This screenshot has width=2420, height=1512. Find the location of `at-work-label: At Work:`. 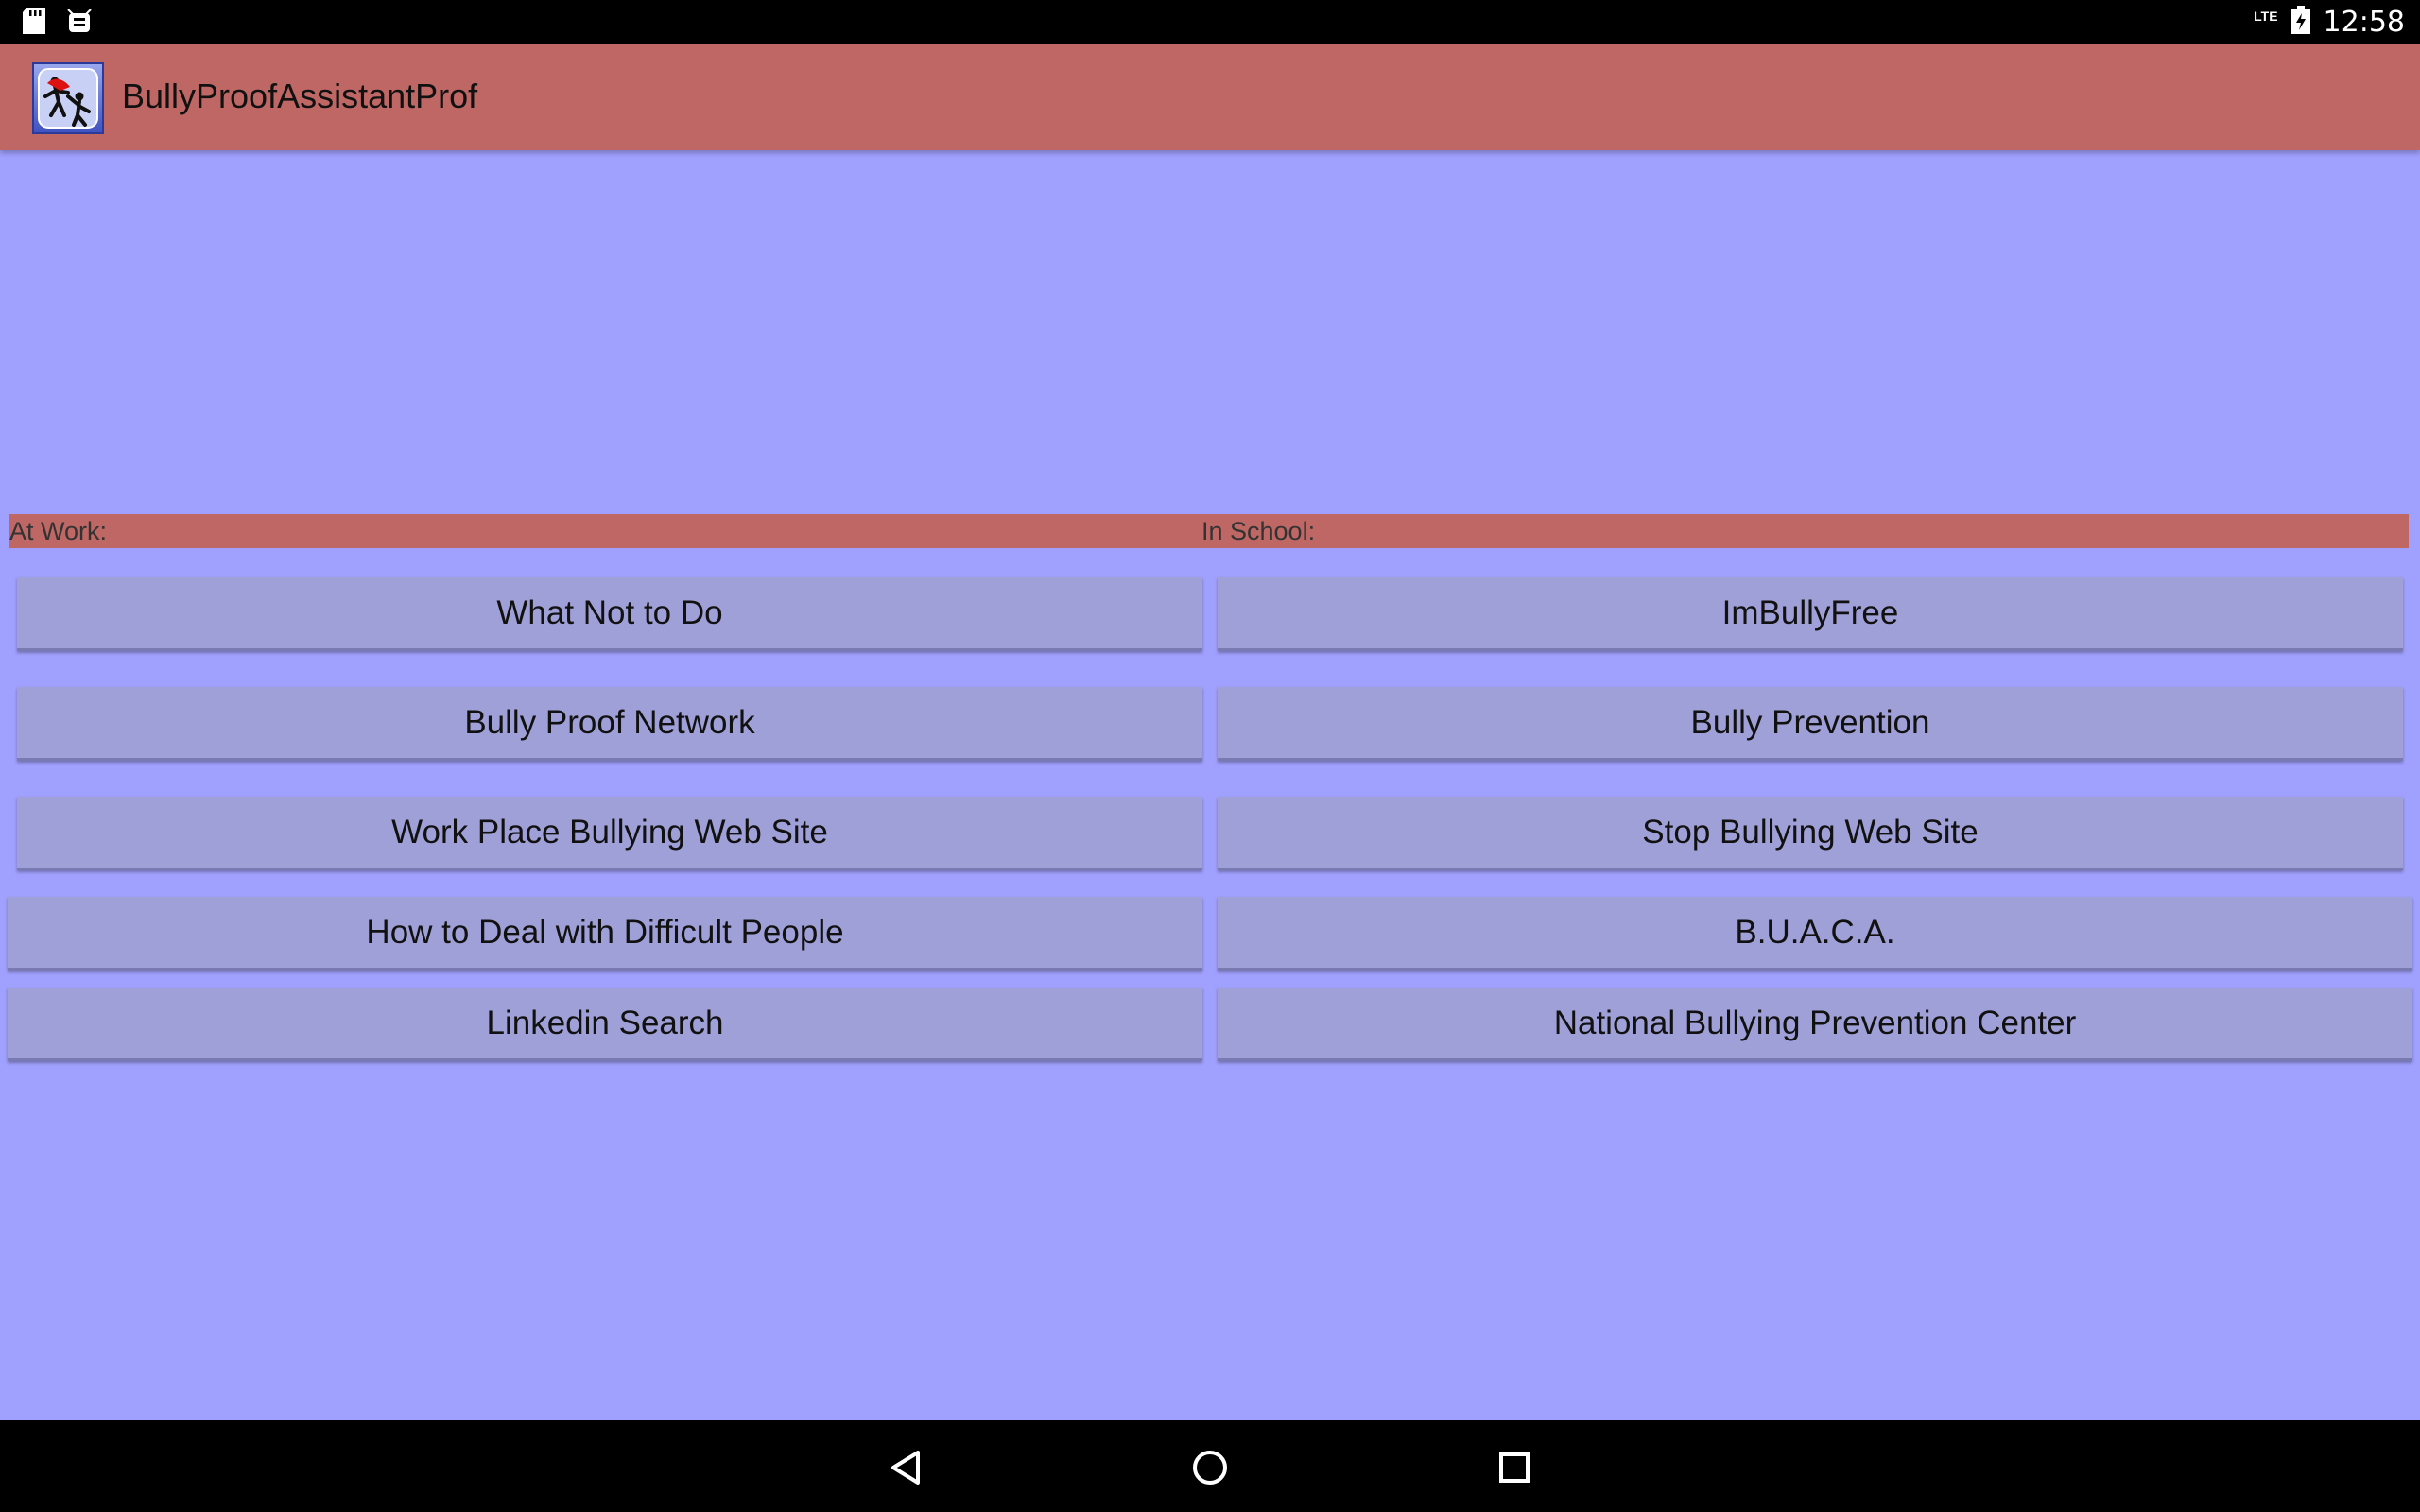

at-work-label: At Work: is located at coordinates (58, 531).